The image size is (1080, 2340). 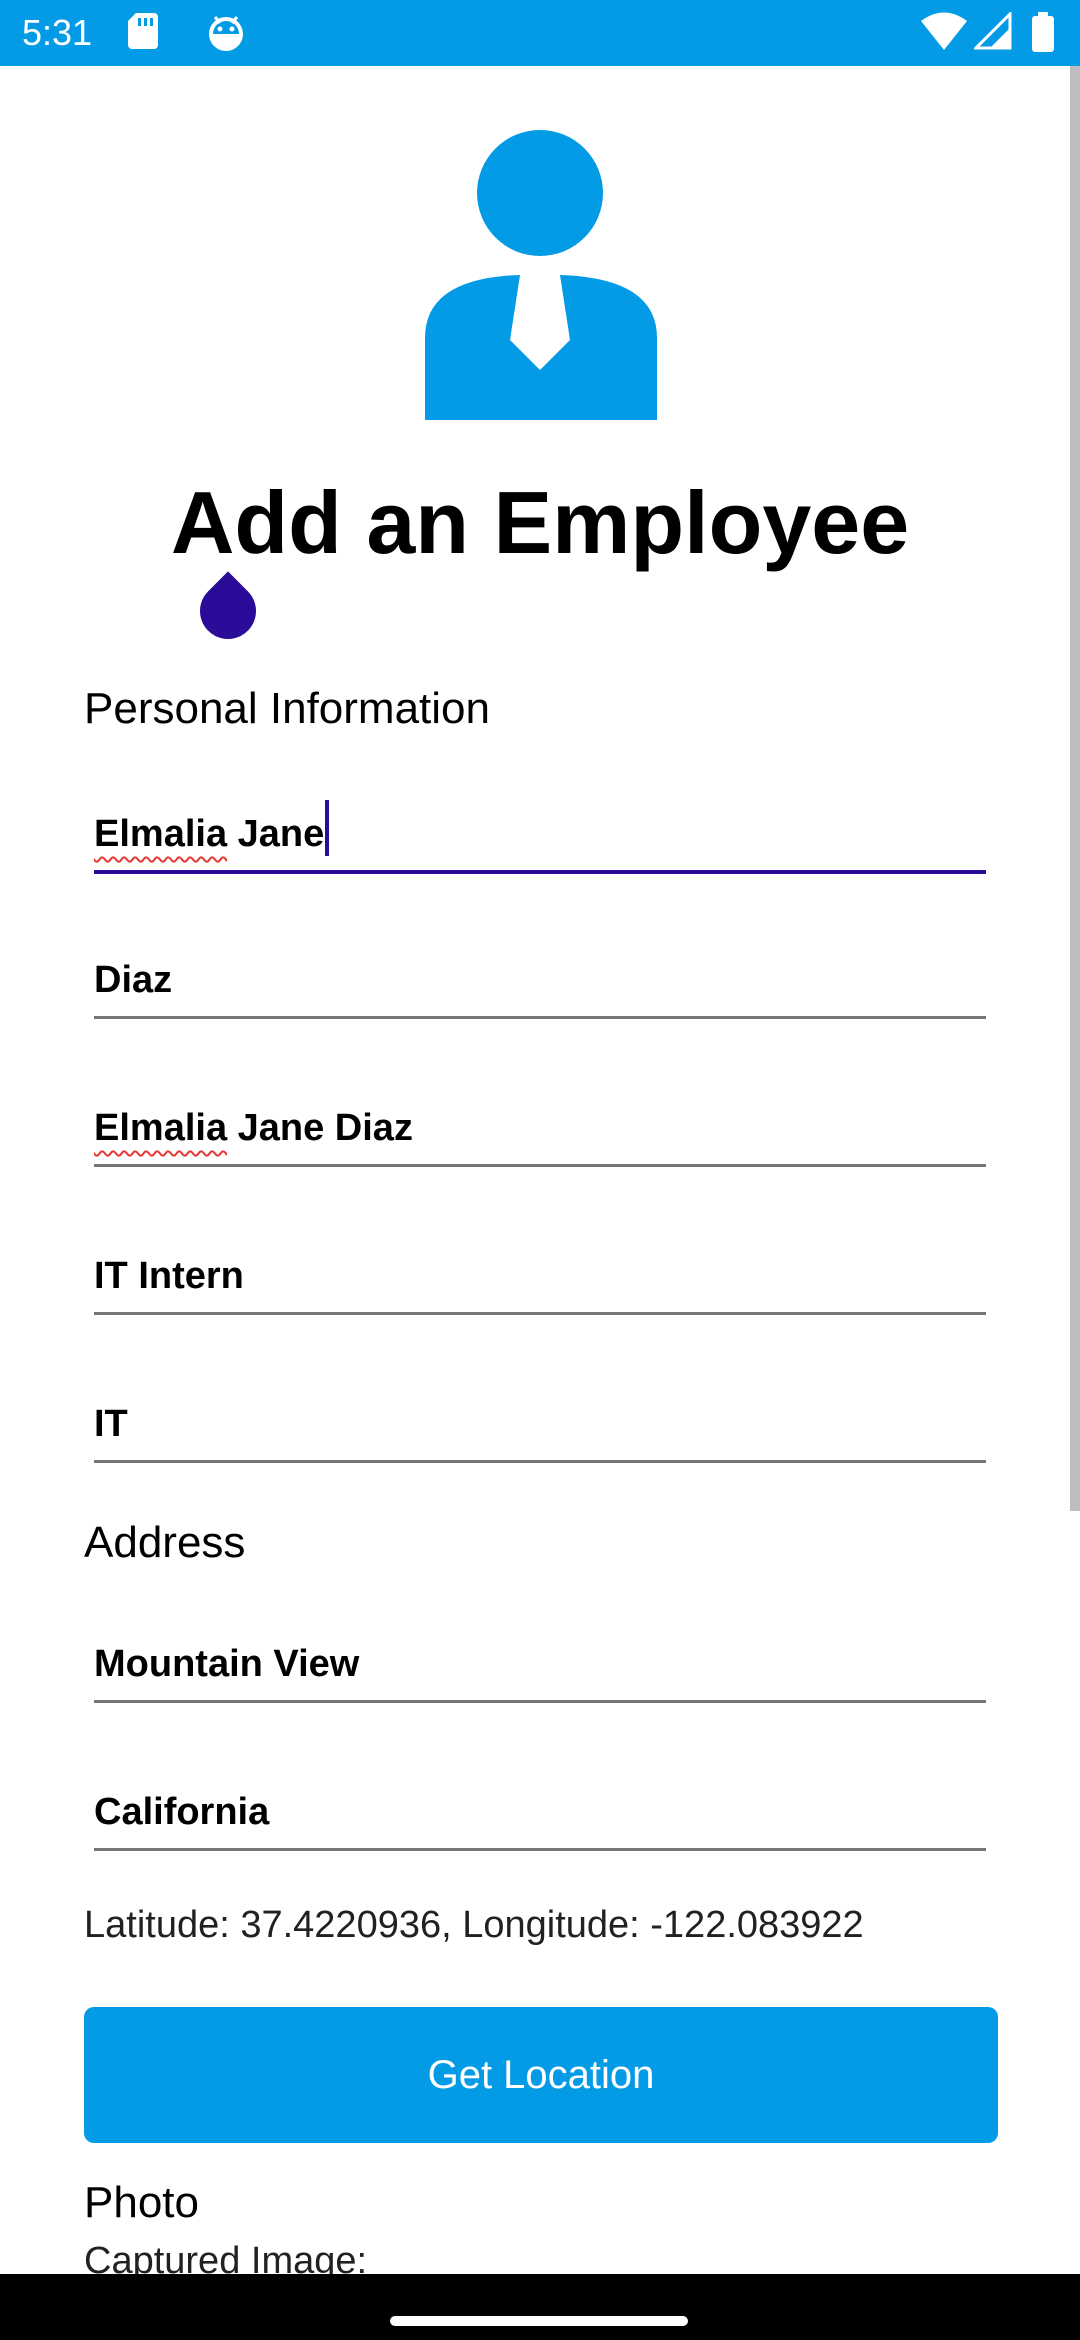 What do you see at coordinates (327, 828) in the screenshot?
I see `text-cursor` at bounding box center [327, 828].